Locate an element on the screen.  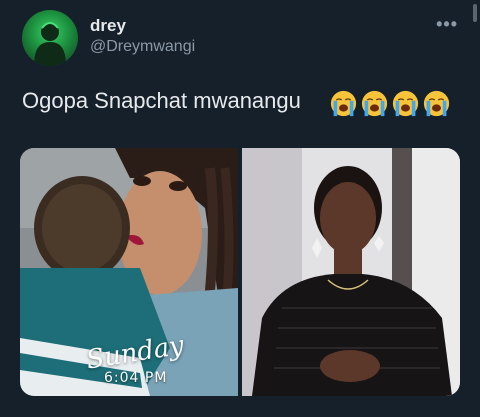
snapchat-time-overlay: 6:04 PM is located at coordinates (136, 378).